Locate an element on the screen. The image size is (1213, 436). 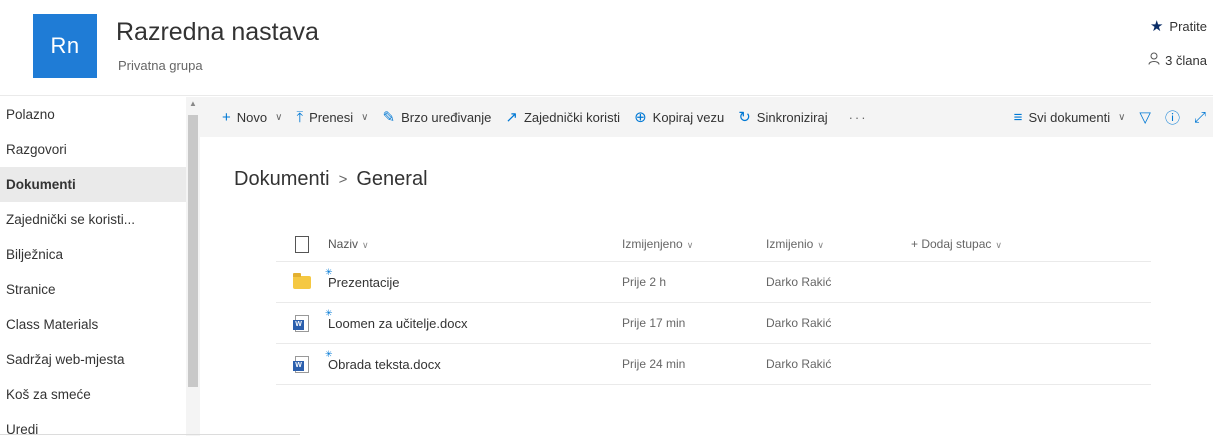
modified-cell: Prije 2 h is located at coordinates (644, 282).